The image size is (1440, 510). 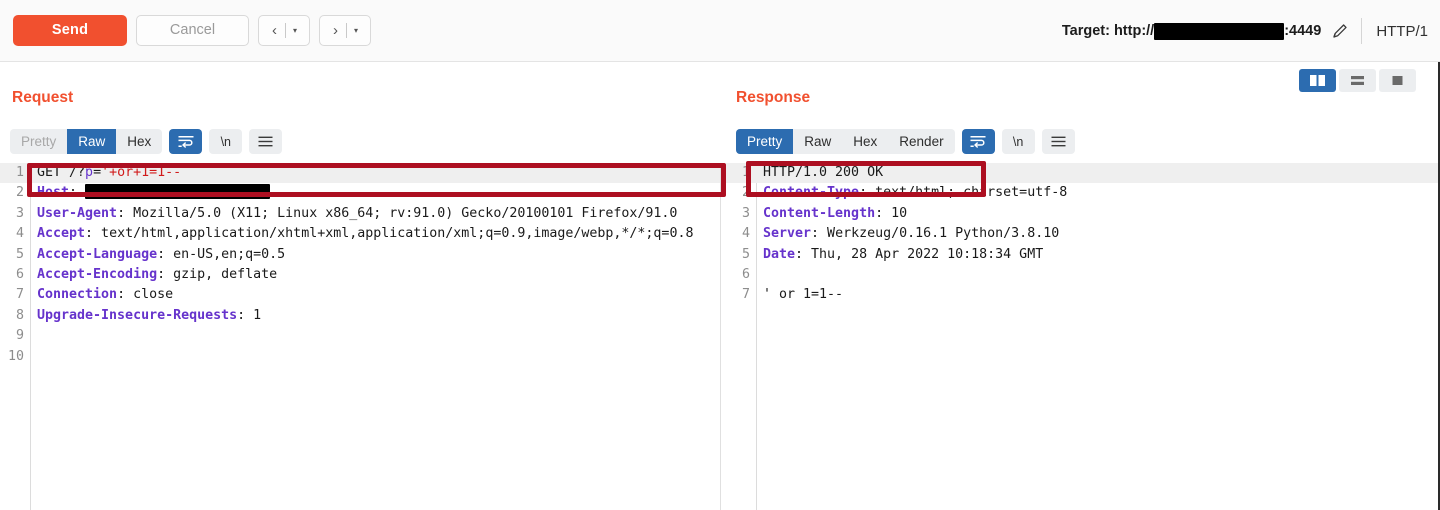 What do you see at coordinates (375, 173) in the screenshot?
I see `code-line-text: GET /?p='+or+1=1--` at bounding box center [375, 173].